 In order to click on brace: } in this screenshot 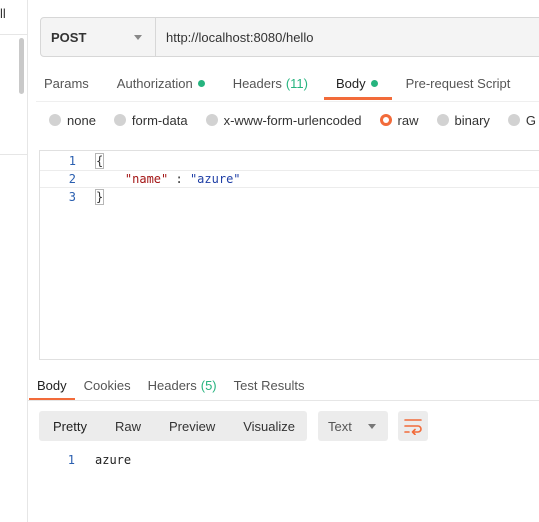, I will do `click(99, 197)`.